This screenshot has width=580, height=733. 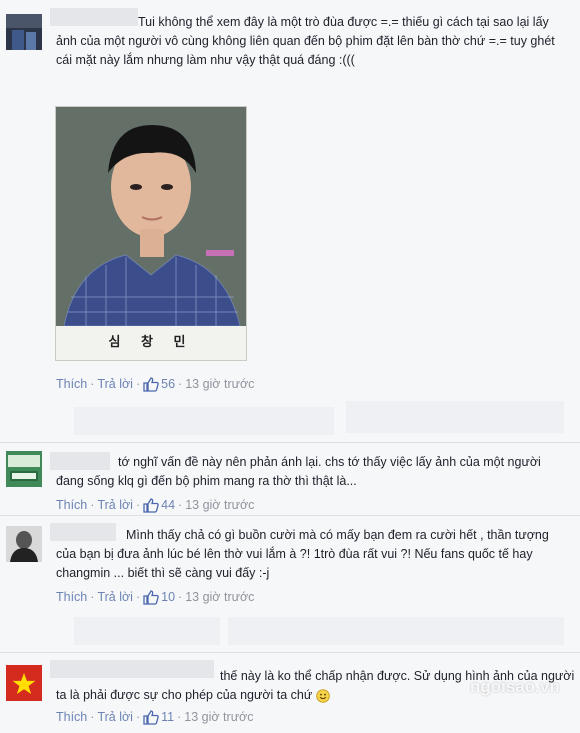 I want to click on comment-actions: Thích · Trả lời · 44 · 13 giờ trước, so click(x=155, y=505).